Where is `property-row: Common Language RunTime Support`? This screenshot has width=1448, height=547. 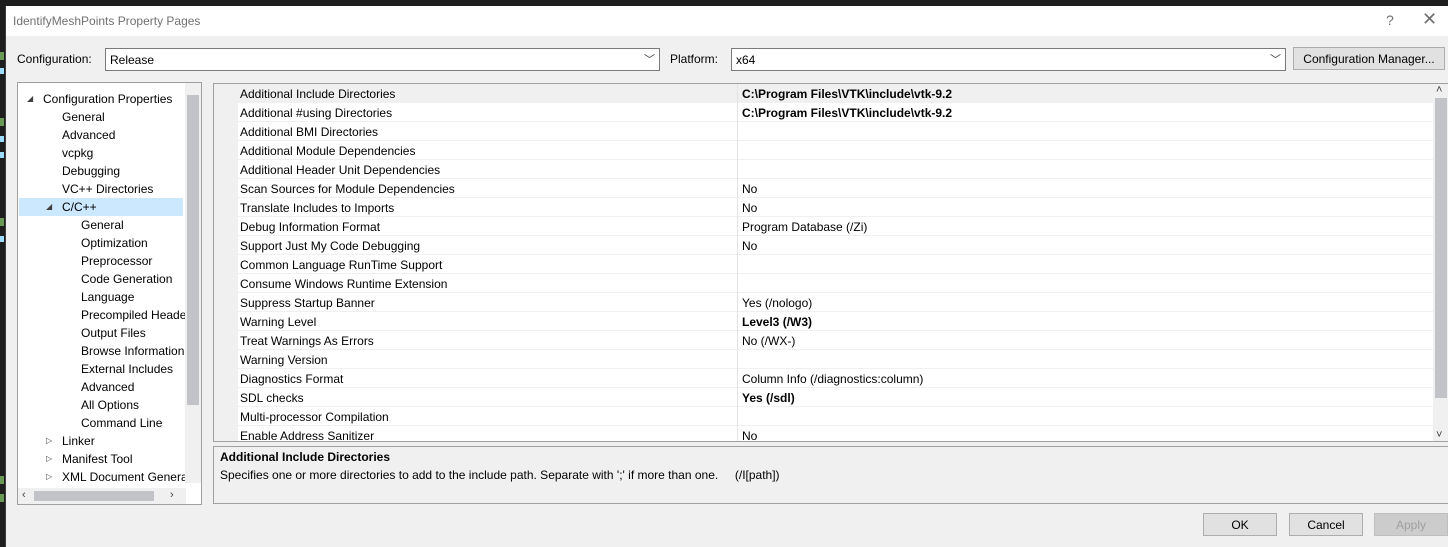
property-row: Common Language RunTime Support is located at coordinates (835, 264).